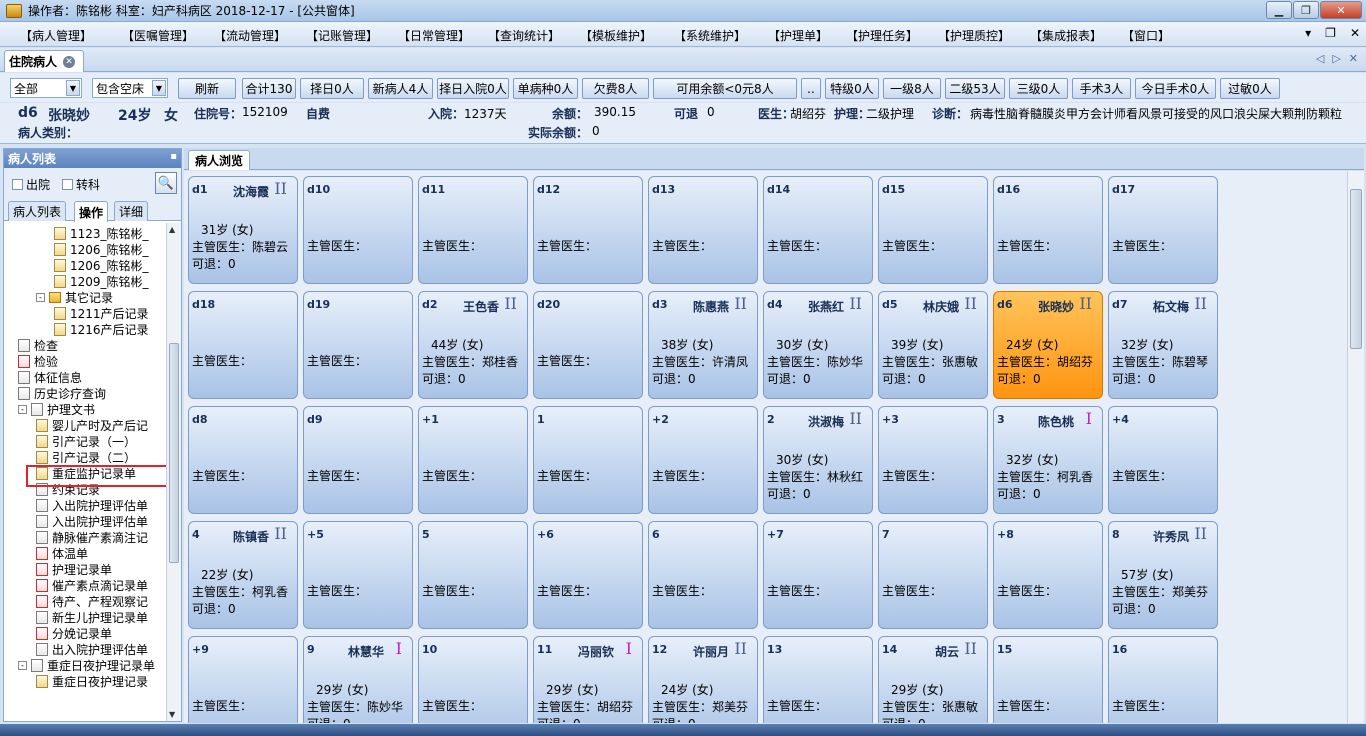  Describe the element at coordinates (38, 345) in the screenshot. I see `tree-item: 检查` at that location.